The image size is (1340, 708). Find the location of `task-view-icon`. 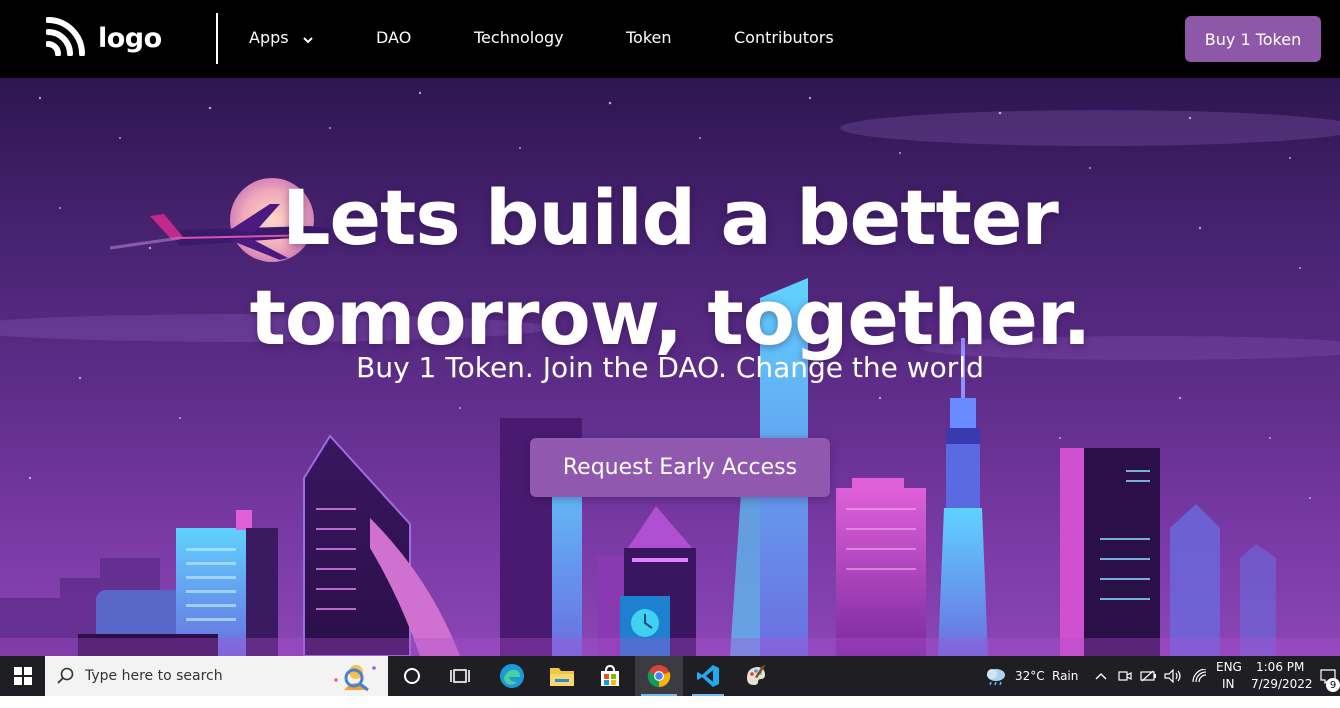

task-view-icon is located at coordinates (460, 676).